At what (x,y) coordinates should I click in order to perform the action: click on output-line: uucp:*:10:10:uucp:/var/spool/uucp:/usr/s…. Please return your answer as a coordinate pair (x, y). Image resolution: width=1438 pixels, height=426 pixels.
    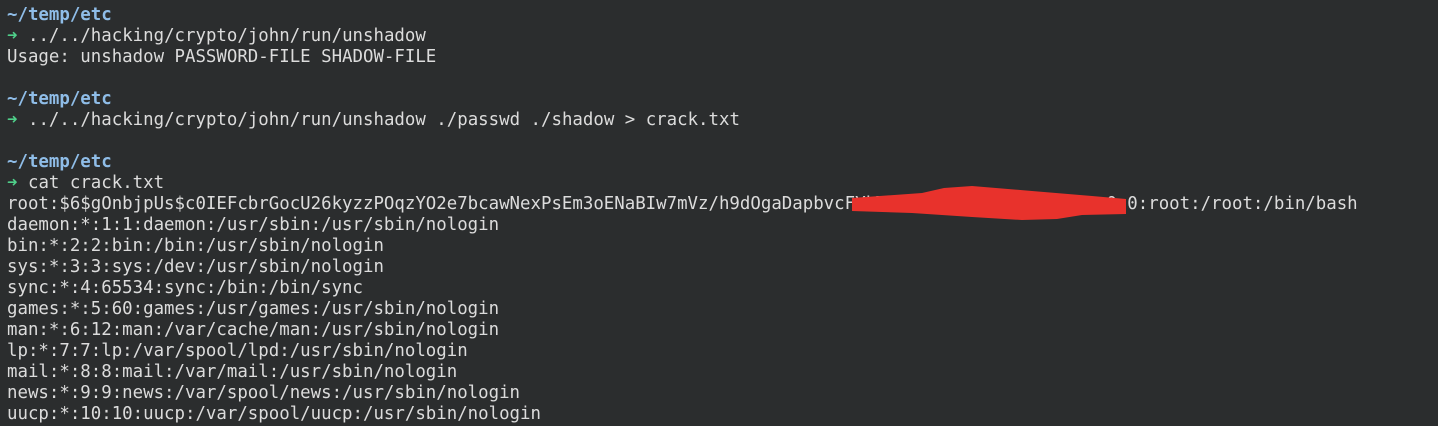
    Looking at the image, I should click on (274, 414).